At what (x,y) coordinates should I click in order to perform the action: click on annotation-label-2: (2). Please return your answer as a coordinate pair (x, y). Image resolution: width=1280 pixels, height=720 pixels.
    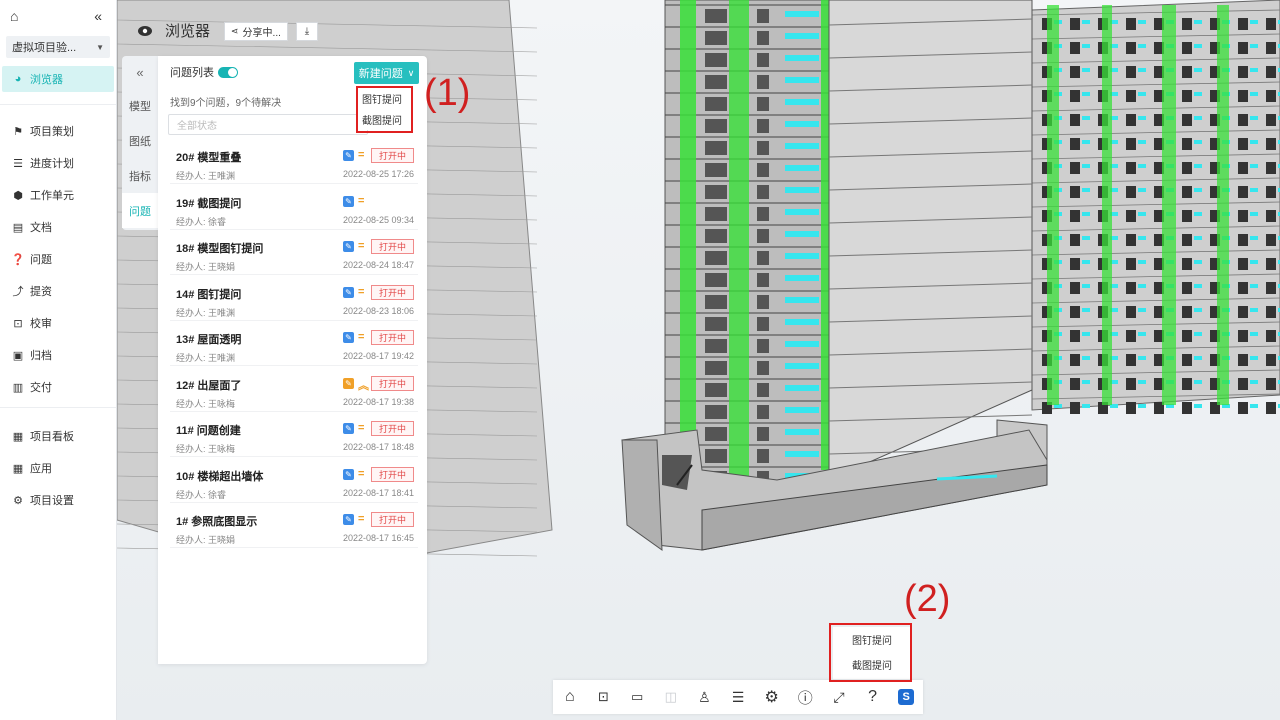
    Looking at the image, I should click on (927, 599).